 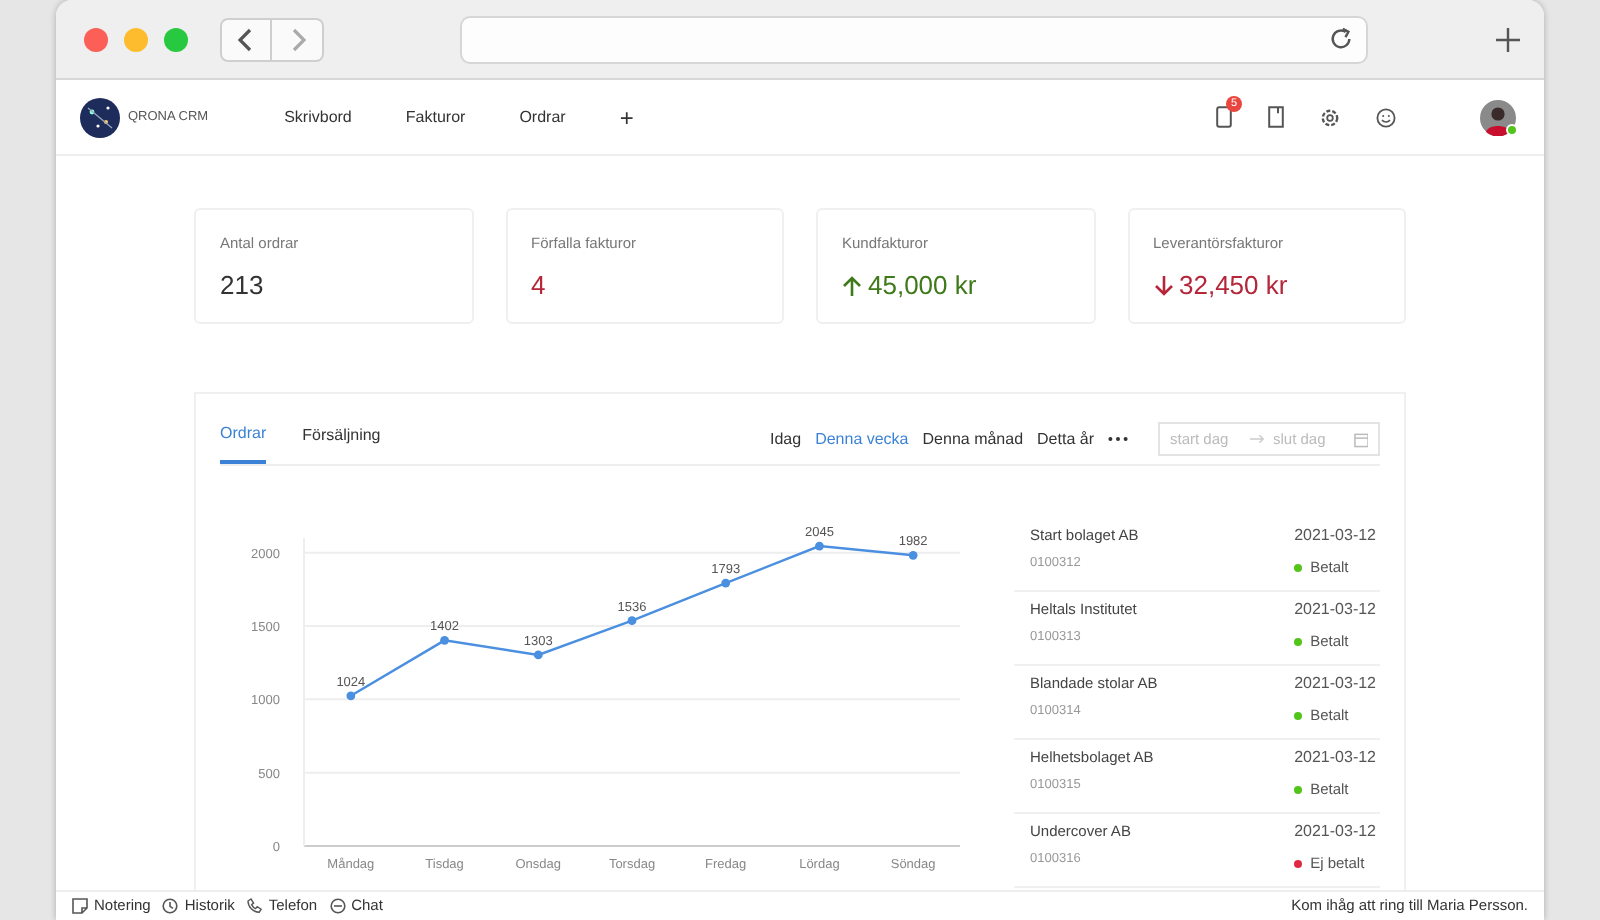 I want to click on settings-icon, so click(x=1330, y=117).